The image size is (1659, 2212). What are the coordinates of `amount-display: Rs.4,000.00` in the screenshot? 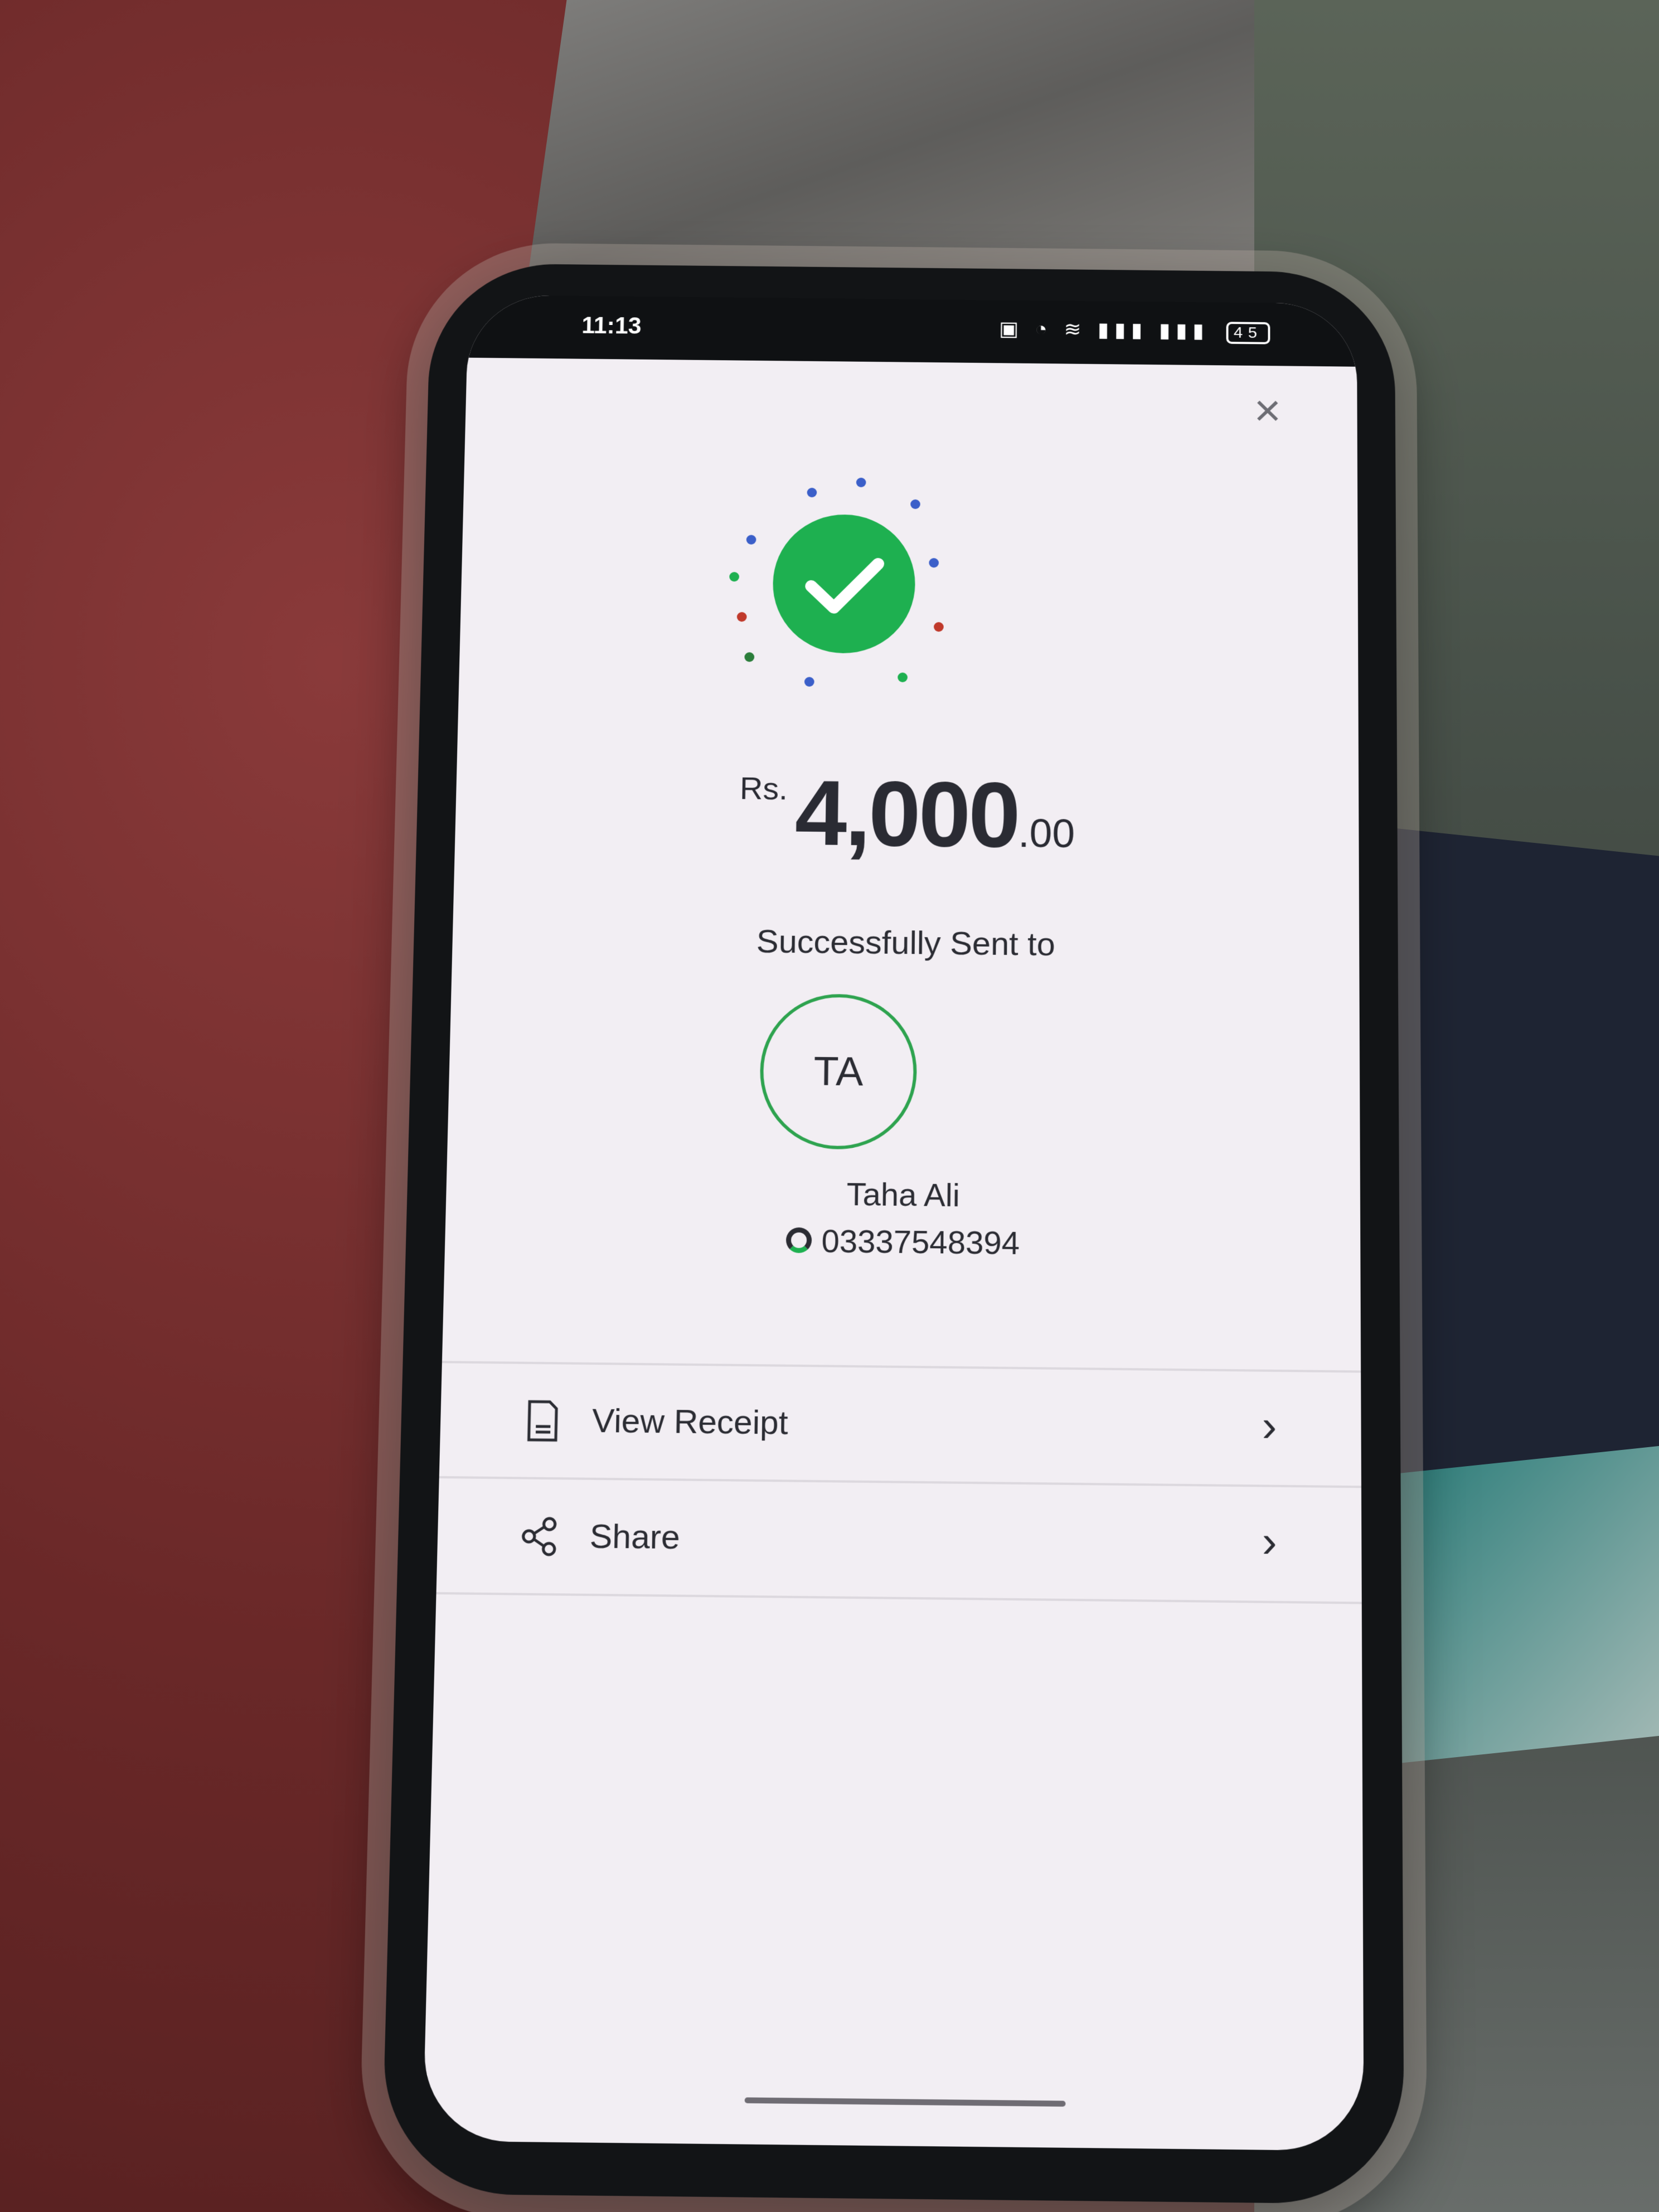 It's located at (906, 814).